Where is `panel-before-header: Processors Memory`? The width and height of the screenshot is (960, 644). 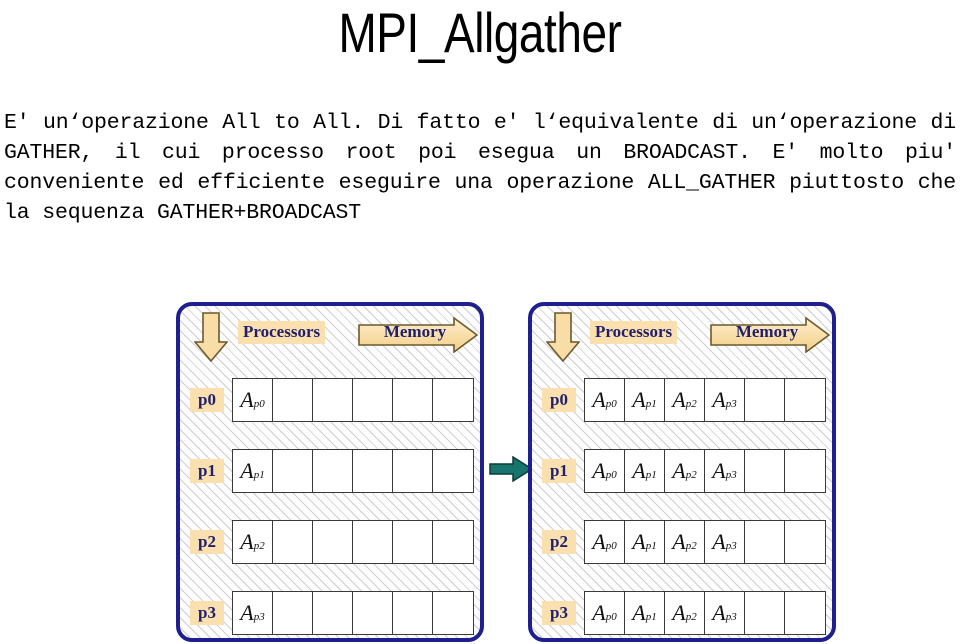 panel-before-header: Processors Memory is located at coordinates (330, 337).